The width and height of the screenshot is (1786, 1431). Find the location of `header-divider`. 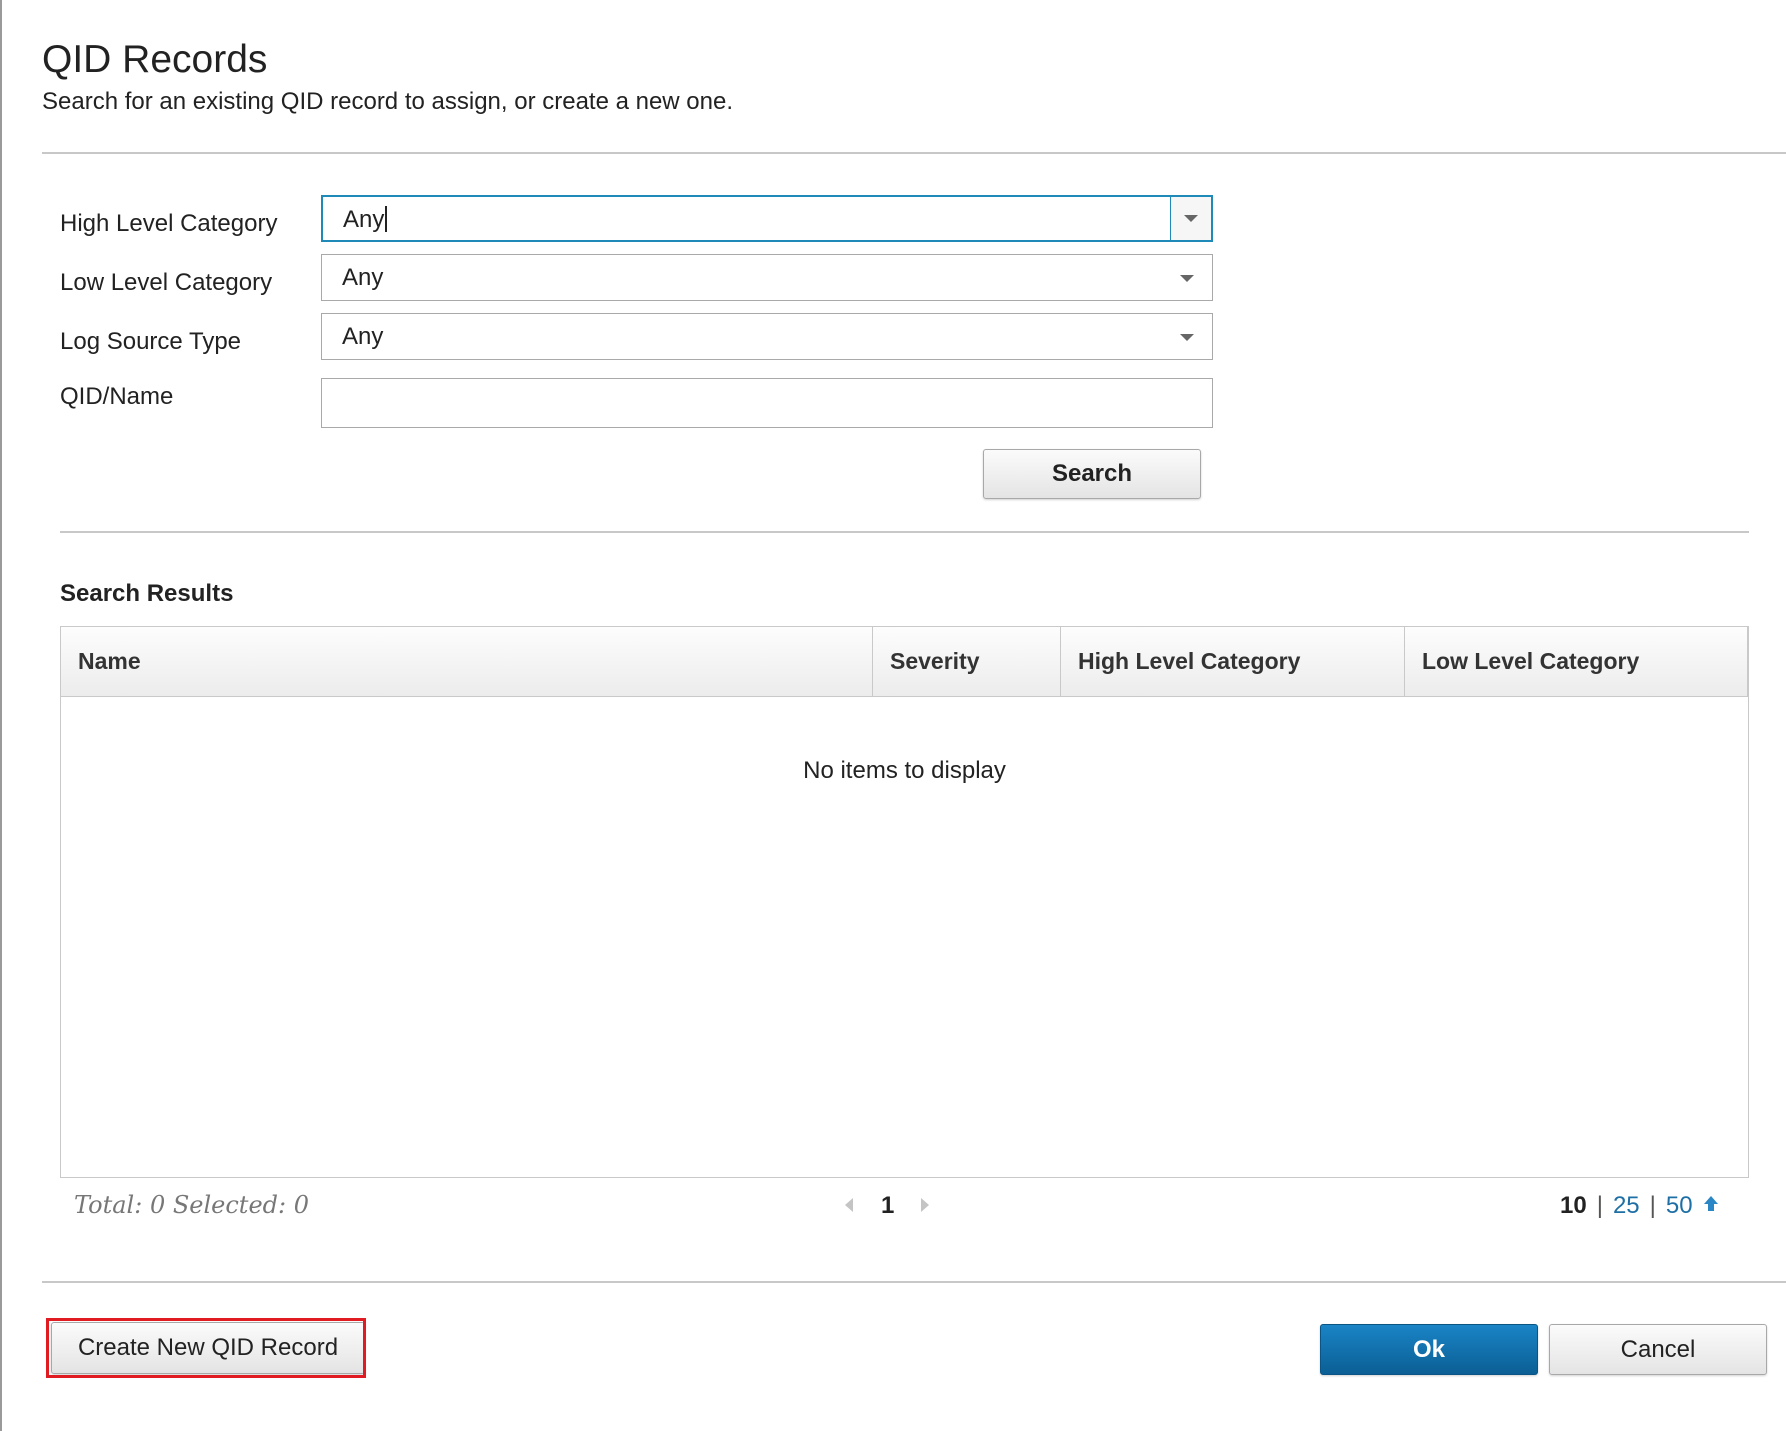

header-divider is located at coordinates (914, 153).